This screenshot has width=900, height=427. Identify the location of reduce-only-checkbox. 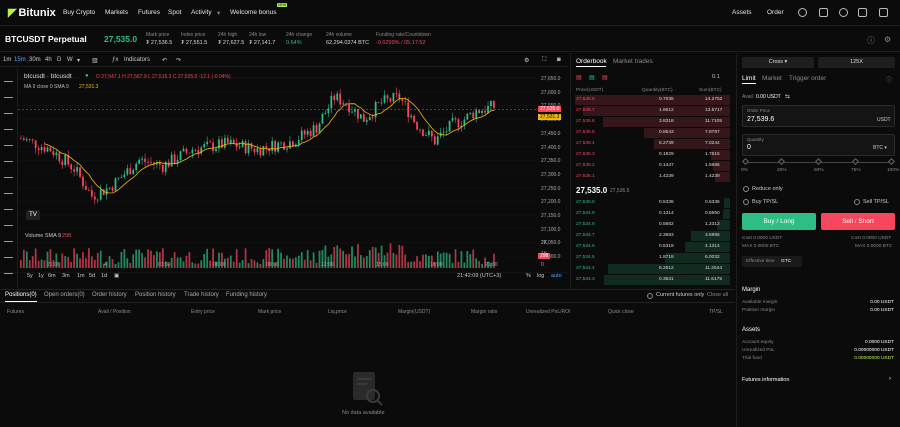
(746, 189).